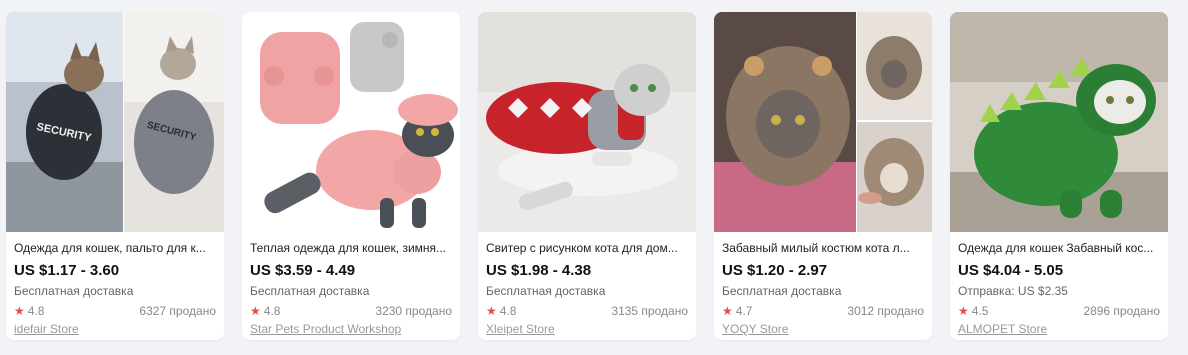  Describe the element at coordinates (539, 270) in the screenshot. I see `product-price: US $1.98 - 4.38` at that location.